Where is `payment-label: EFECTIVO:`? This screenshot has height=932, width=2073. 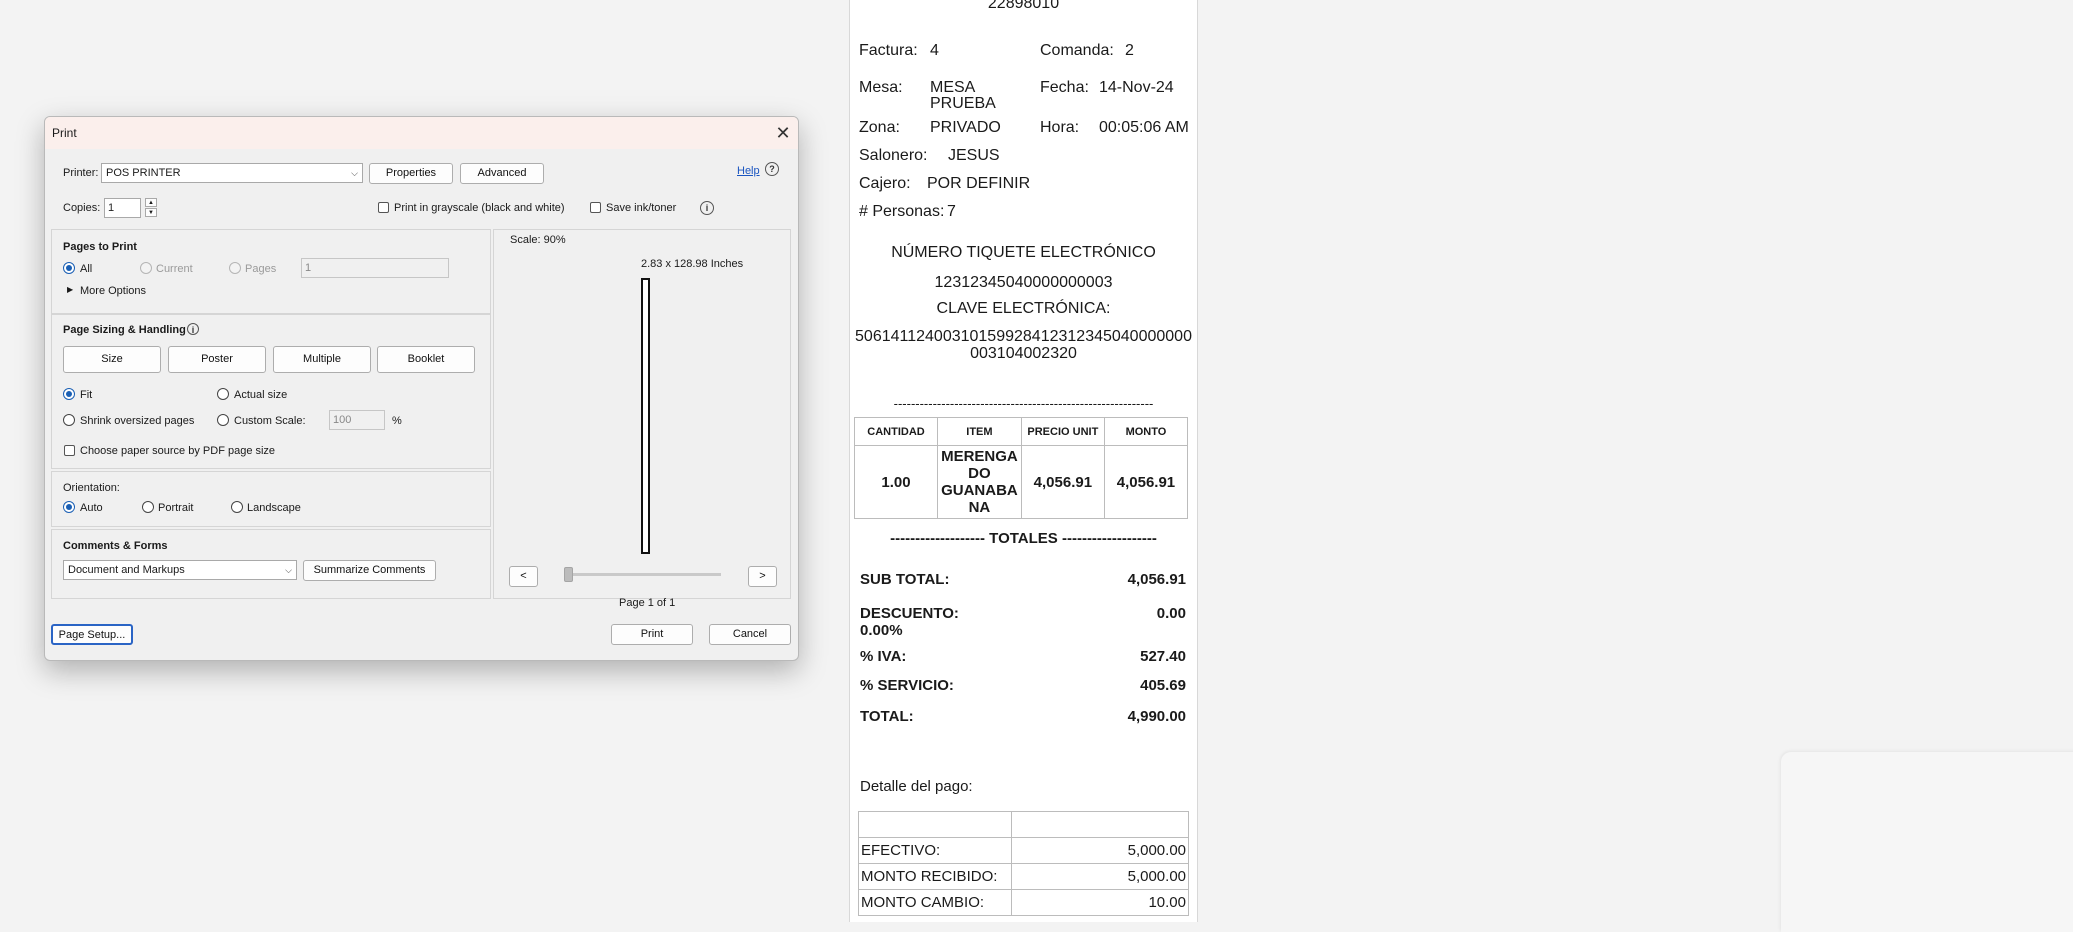
payment-label: EFECTIVO: is located at coordinates (935, 850).